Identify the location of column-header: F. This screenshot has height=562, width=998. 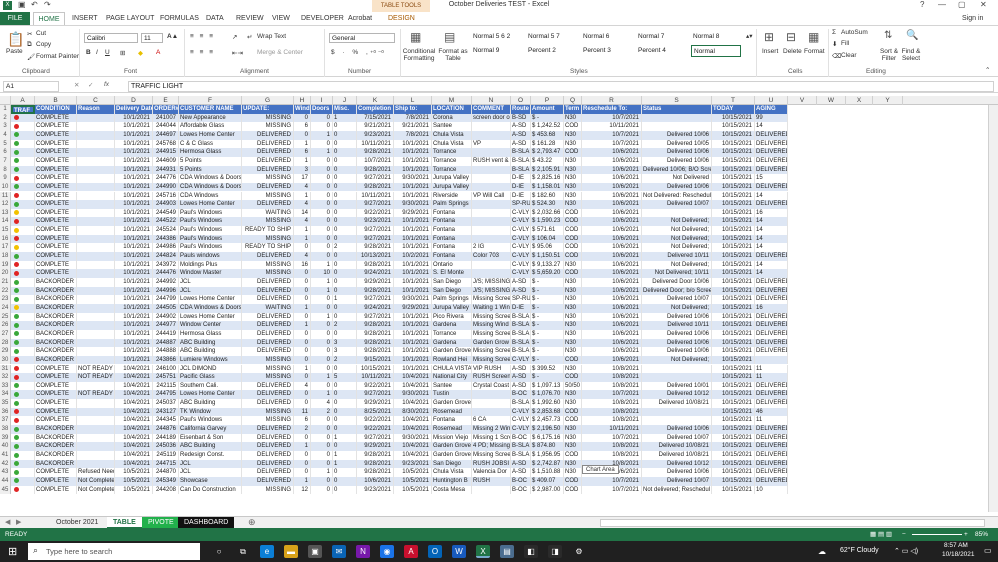
(210, 100).